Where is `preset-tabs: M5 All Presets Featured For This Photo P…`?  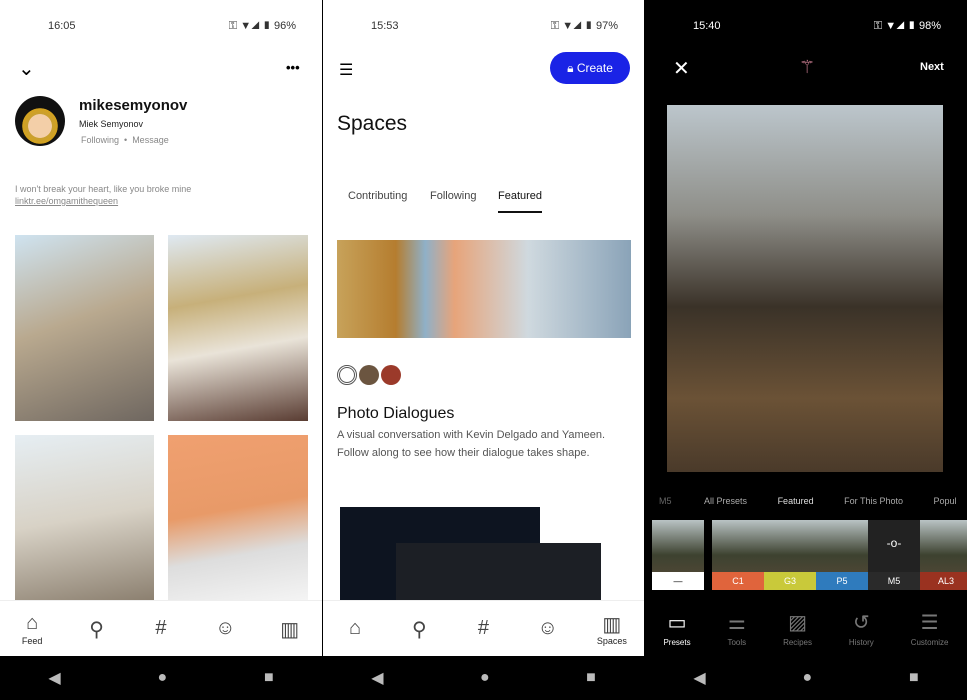
preset-tabs: M5 All Presets Featured For This Photo P… is located at coordinates (808, 501).